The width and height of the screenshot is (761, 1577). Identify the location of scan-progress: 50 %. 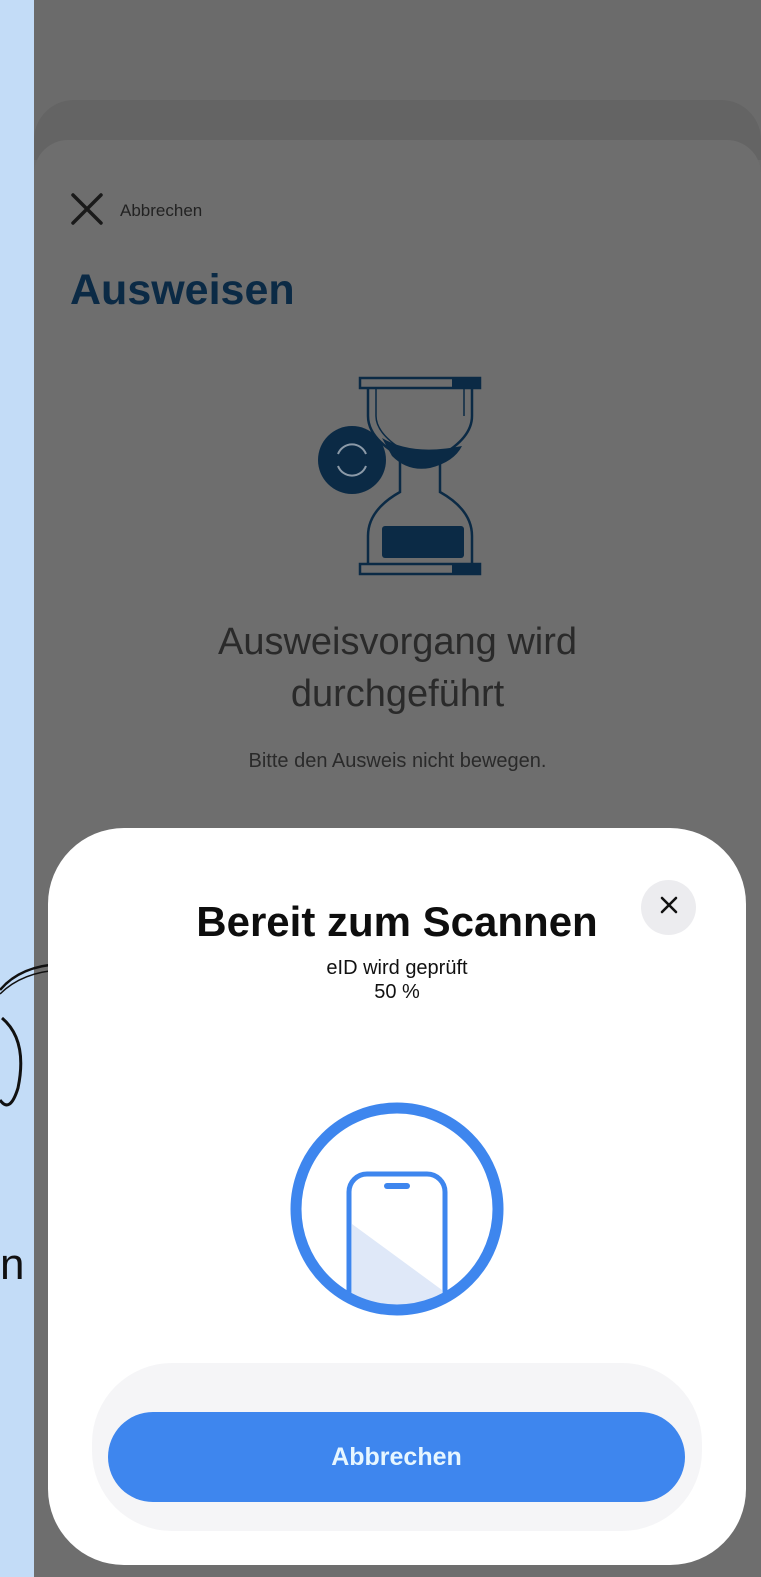
(397, 992).